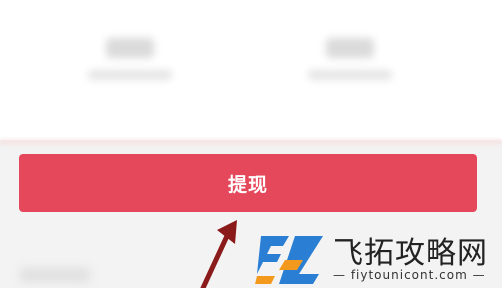  I want to click on watermark: 飞拓攻略网 — fiytounicont.com —, so click(378, 258).